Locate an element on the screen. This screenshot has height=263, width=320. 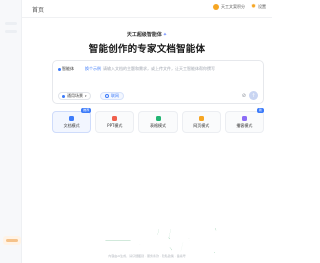
mode-document: 推荐 文档模式 is located at coordinates (72, 120).